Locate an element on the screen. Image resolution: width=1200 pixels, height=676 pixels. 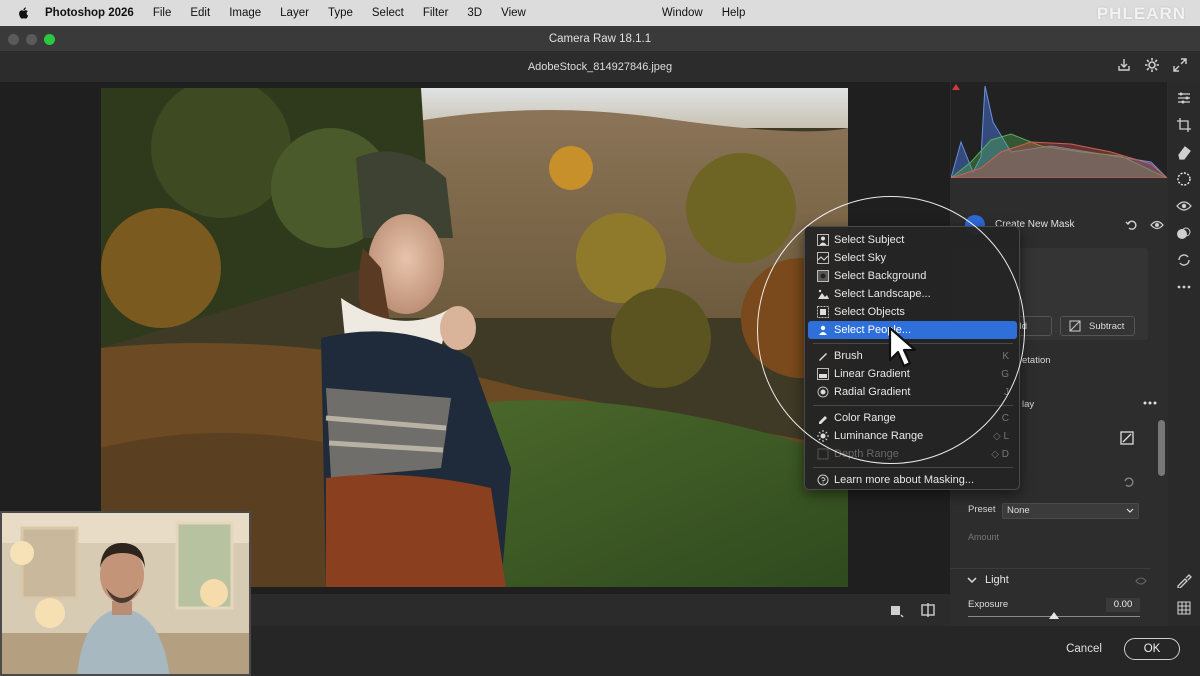
window-title: Camera Raw 18.1.1 is located at coordinates (600, 38).